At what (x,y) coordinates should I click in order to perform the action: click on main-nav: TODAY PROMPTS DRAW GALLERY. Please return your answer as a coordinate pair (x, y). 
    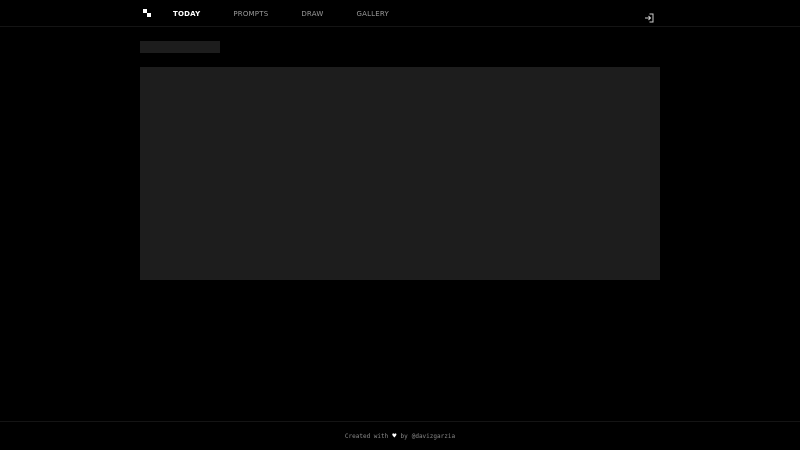
    Looking at the image, I should click on (297, 13).